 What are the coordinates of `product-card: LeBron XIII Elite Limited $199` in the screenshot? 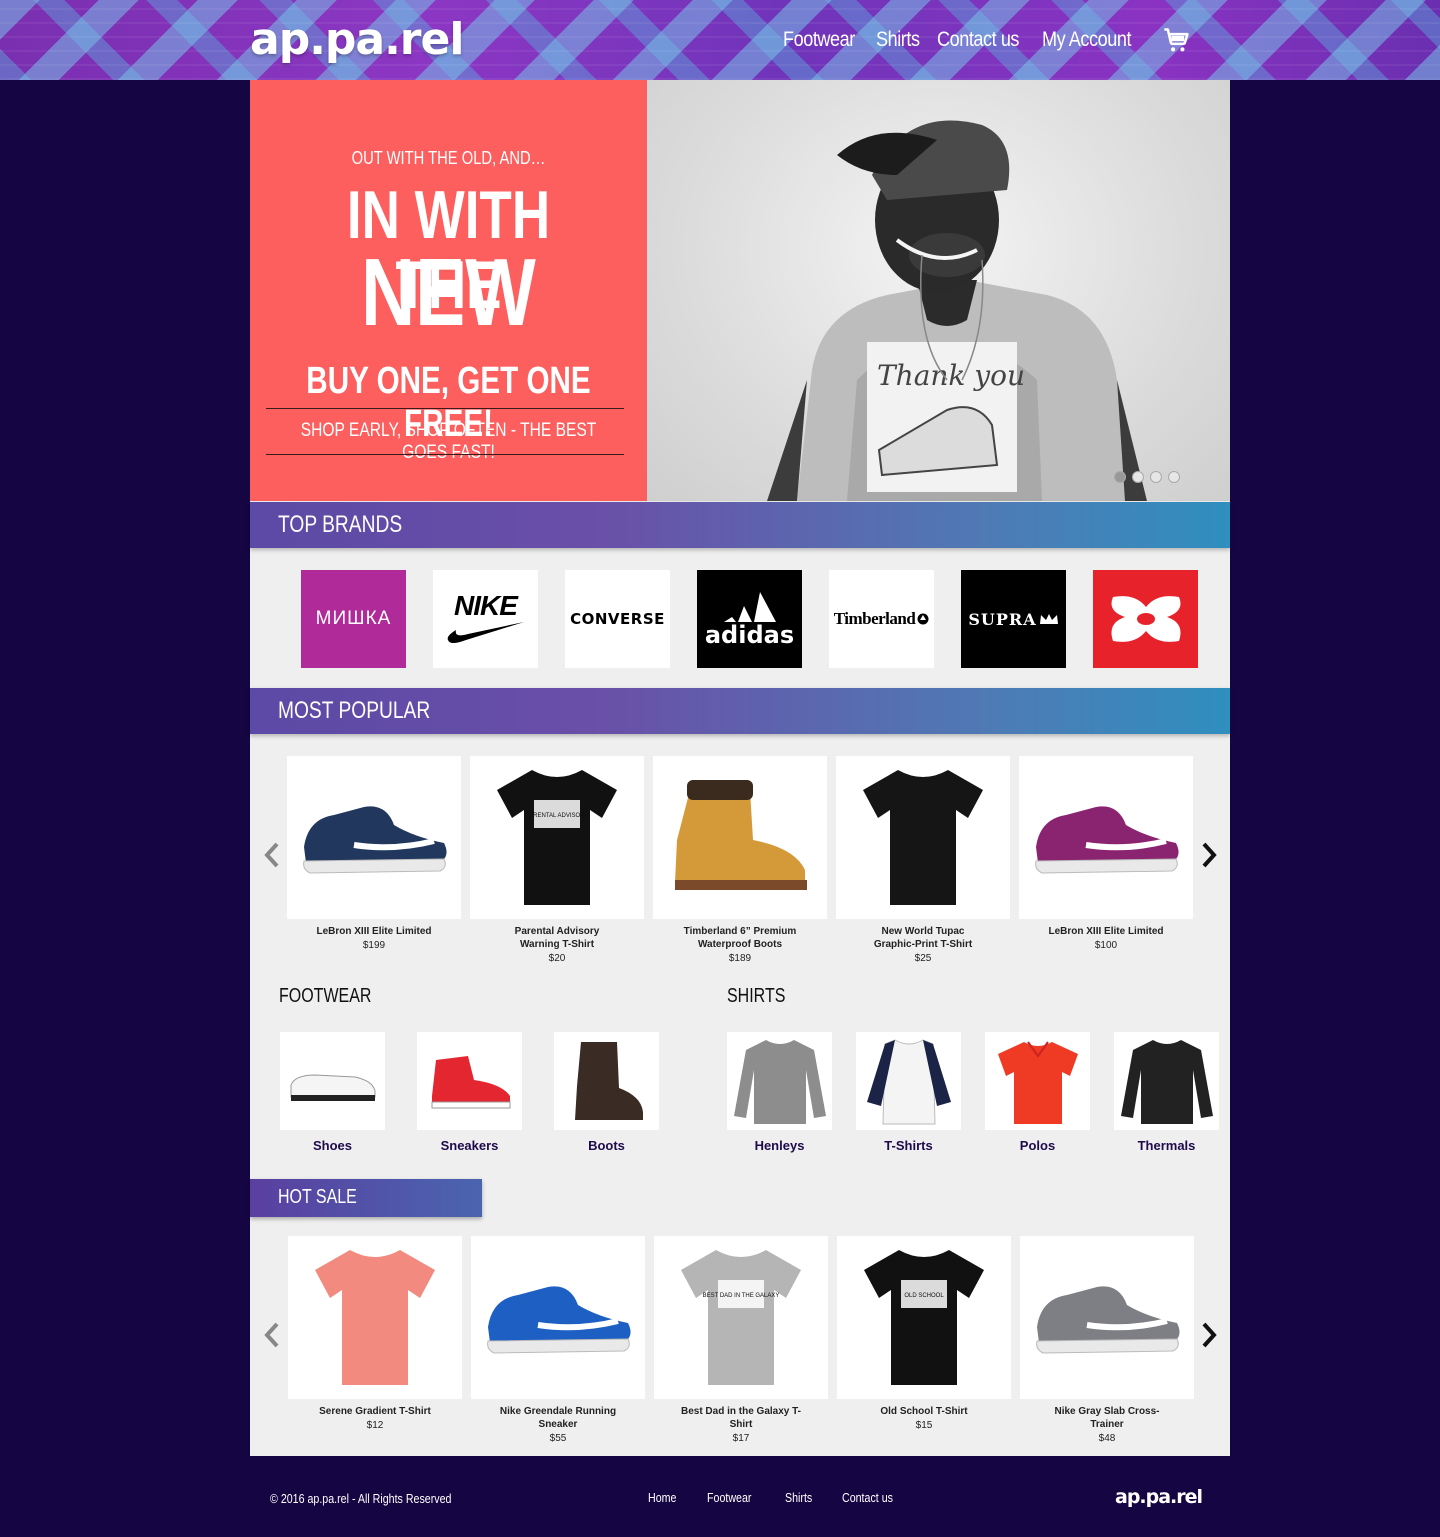 It's located at (374, 860).